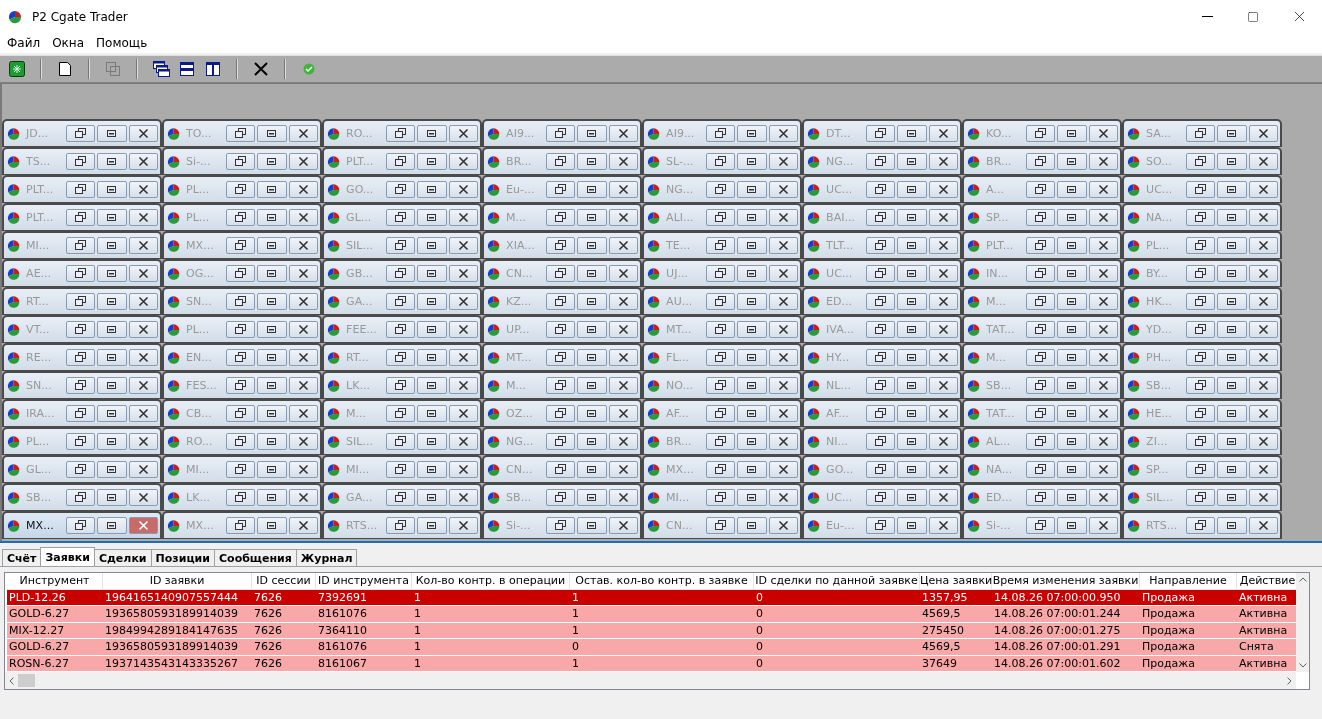  Describe the element at coordinates (123, 43) in the screenshot. I see `menu-item: Помощь` at that location.